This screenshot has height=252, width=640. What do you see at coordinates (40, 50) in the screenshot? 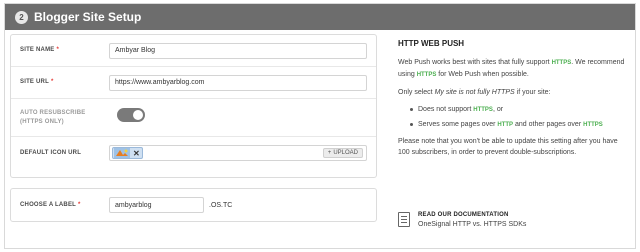
I see `site-name-label: SITE NAME *` at bounding box center [40, 50].